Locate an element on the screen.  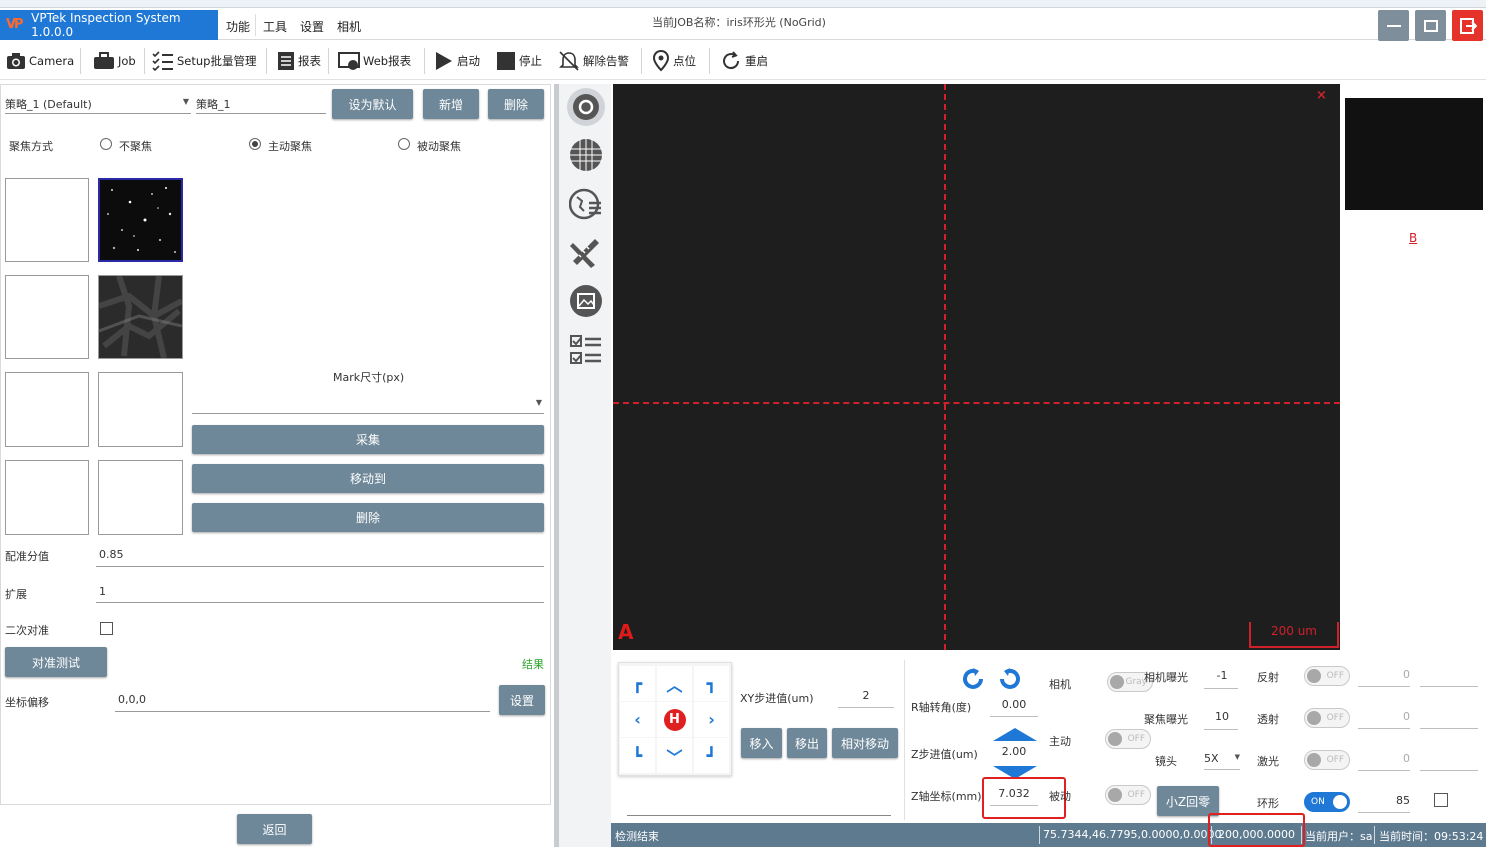
strategy-select: 策略_1 (Default) ▼ is located at coordinates (98, 103).